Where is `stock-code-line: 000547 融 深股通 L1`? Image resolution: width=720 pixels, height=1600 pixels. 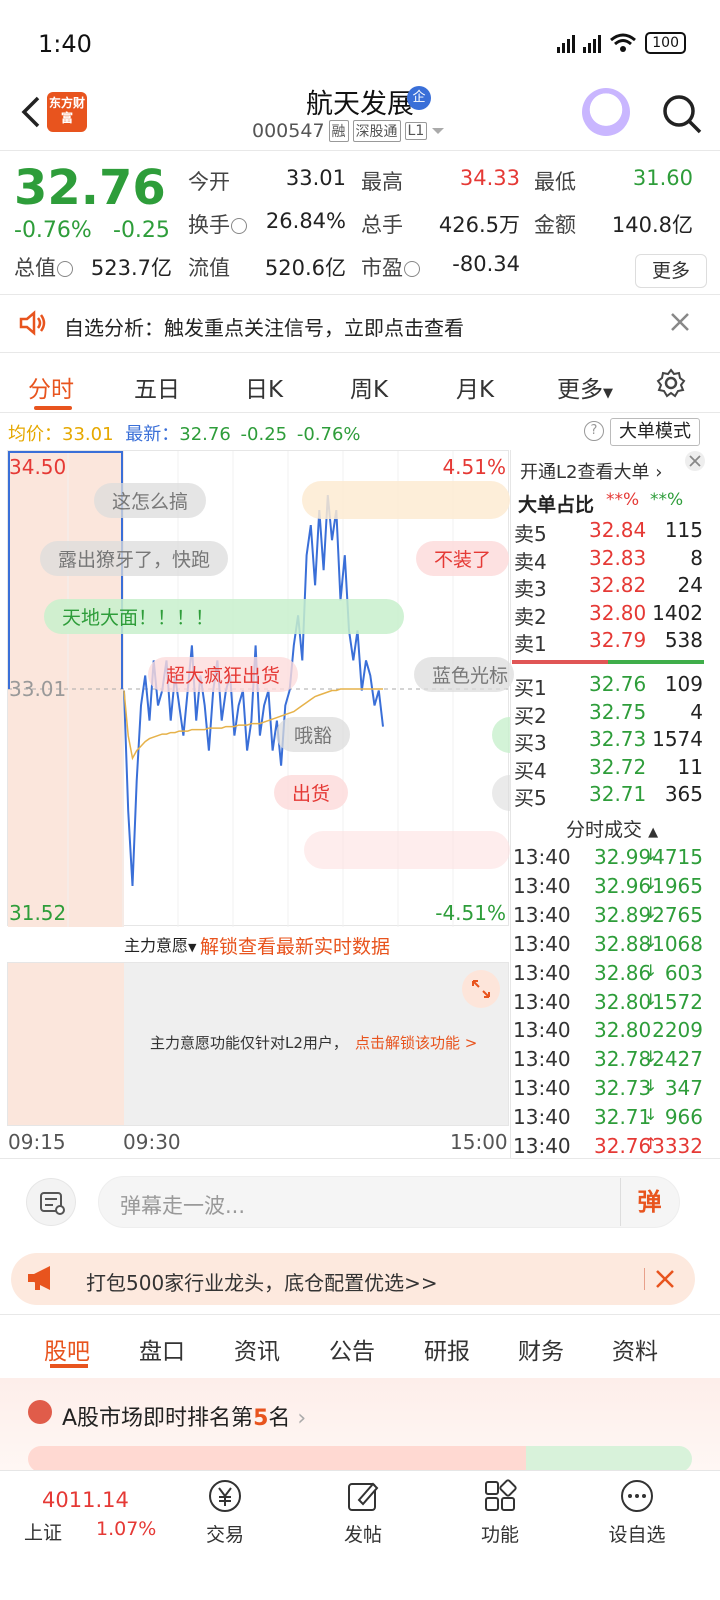
stock-code-line: 000547 融 深股通 L1 is located at coordinates (348, 131).